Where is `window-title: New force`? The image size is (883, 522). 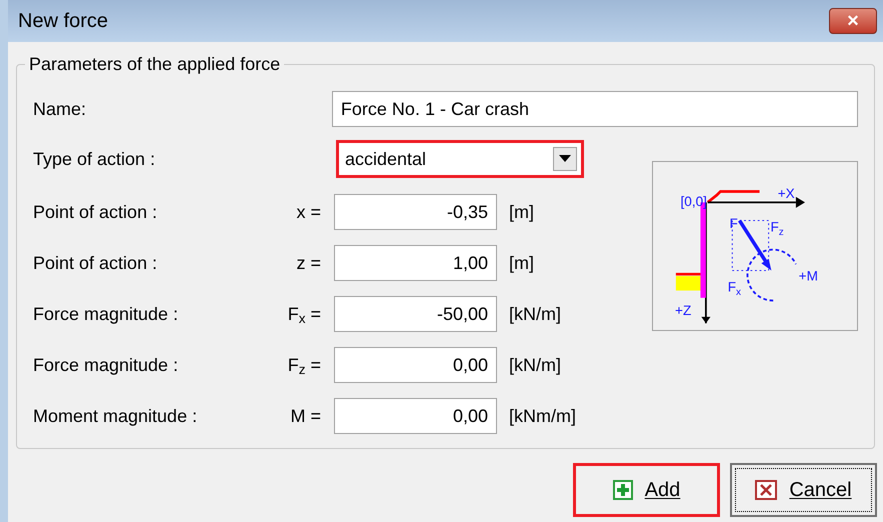
window-title: New force is located at coordinates (63, 21).